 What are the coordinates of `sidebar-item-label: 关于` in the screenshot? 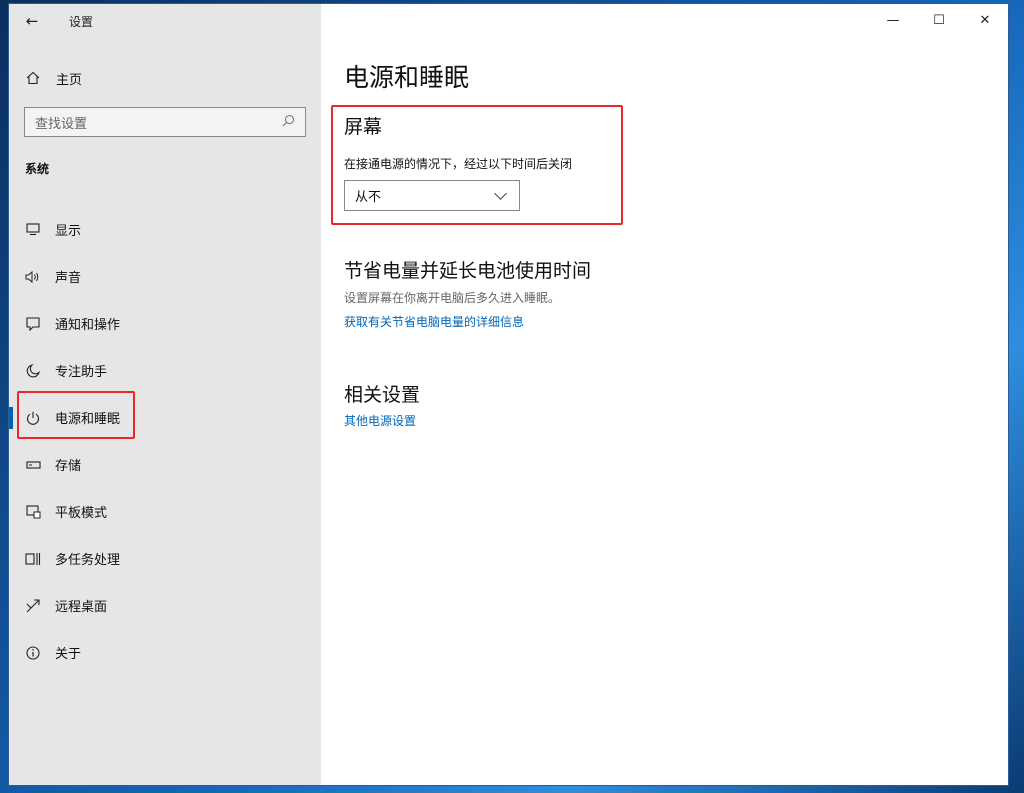 It's located at (68, 654).